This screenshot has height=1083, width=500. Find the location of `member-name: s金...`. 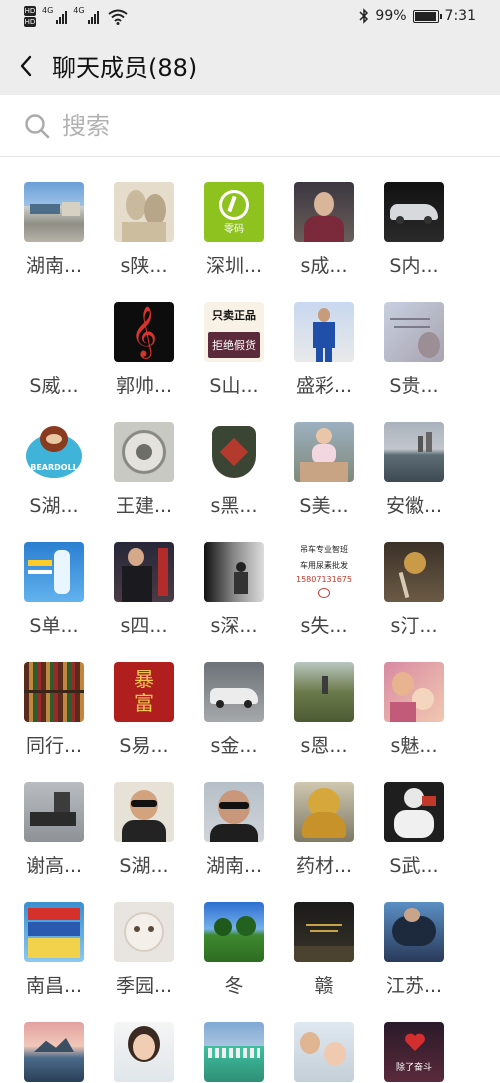

member-name: s金... is located at coordinates (234, 746).